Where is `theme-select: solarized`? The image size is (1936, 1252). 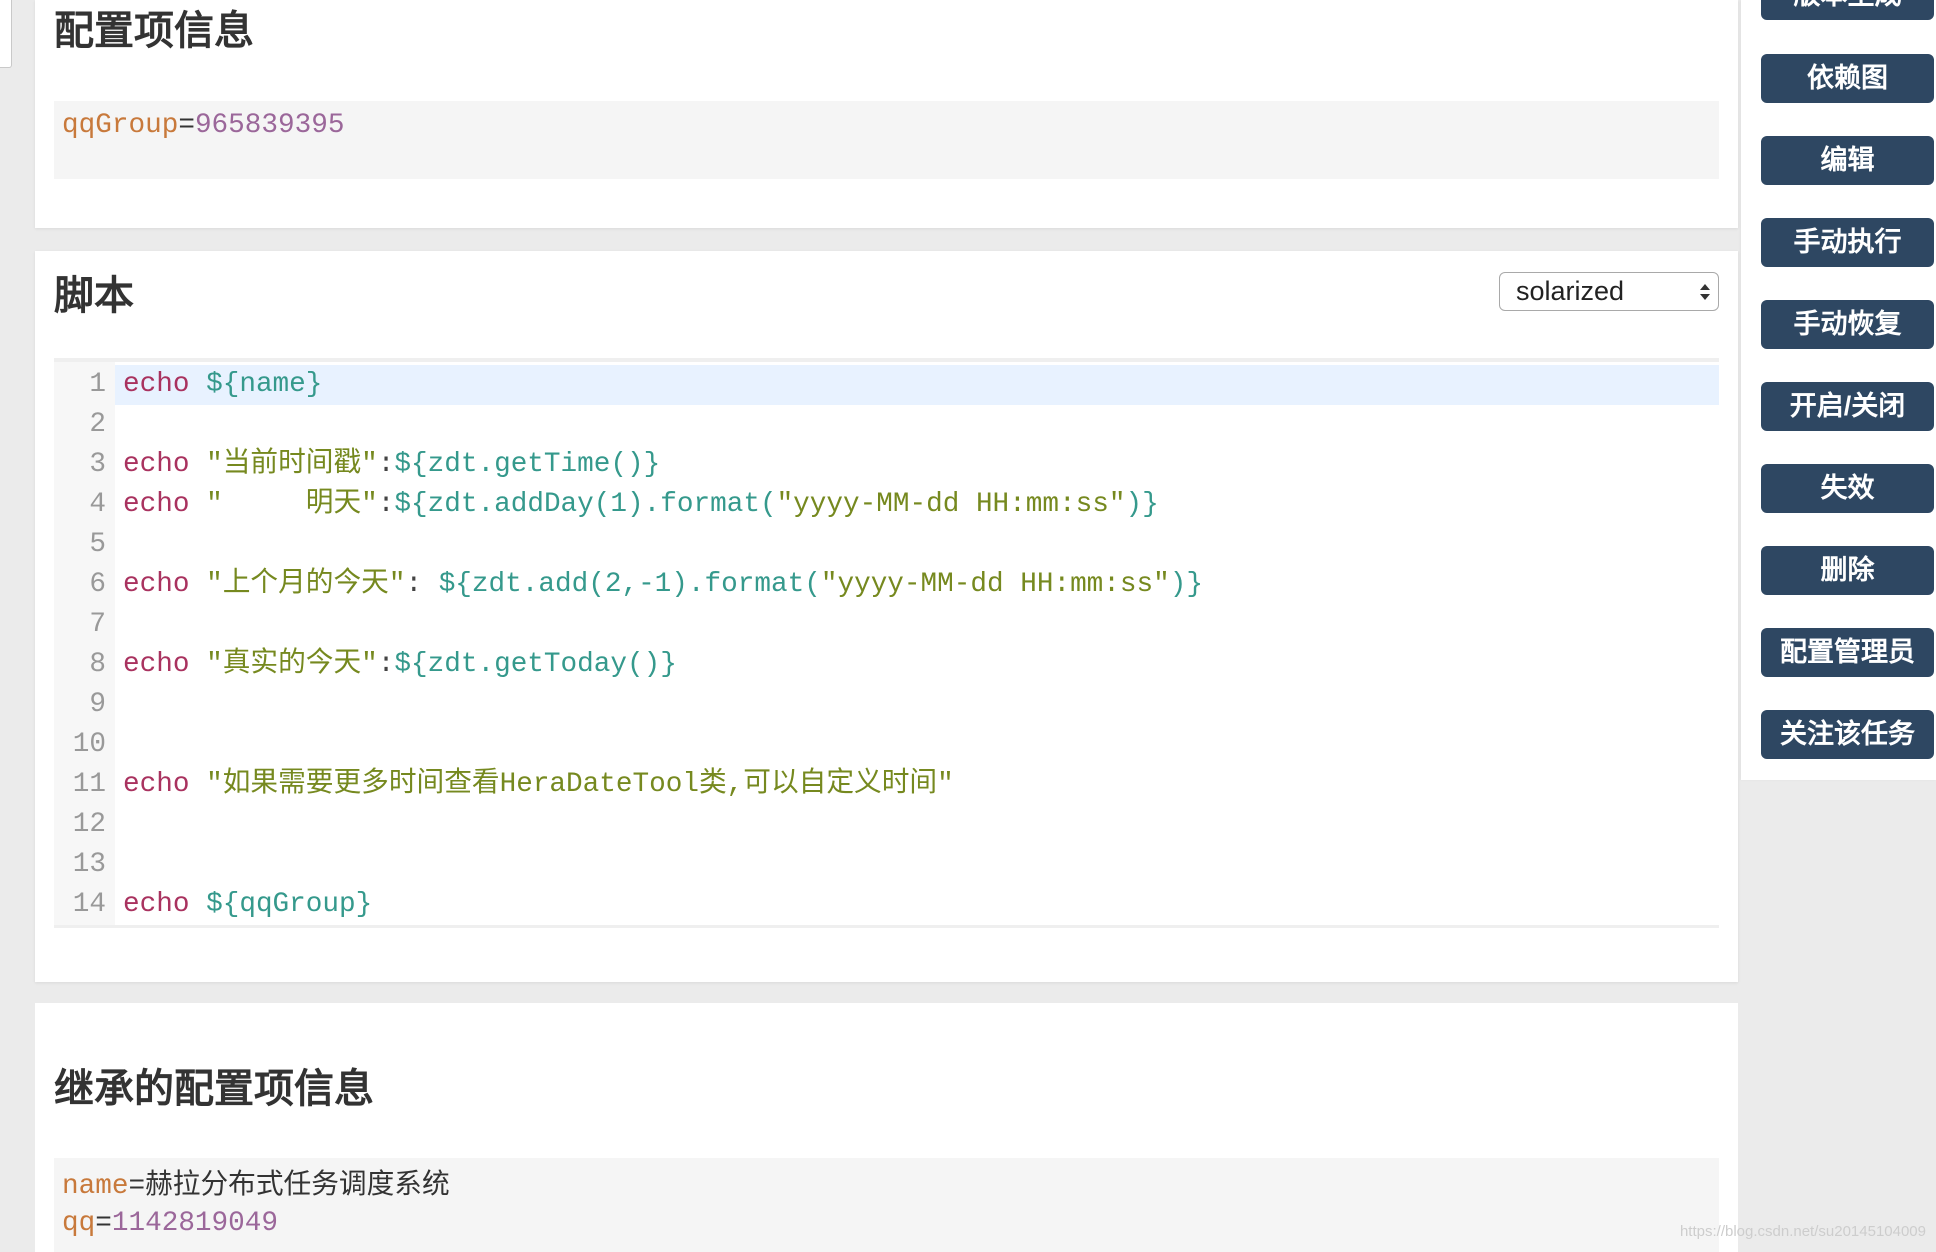 theme-select: solarized is located at coordinates (1609, 291).